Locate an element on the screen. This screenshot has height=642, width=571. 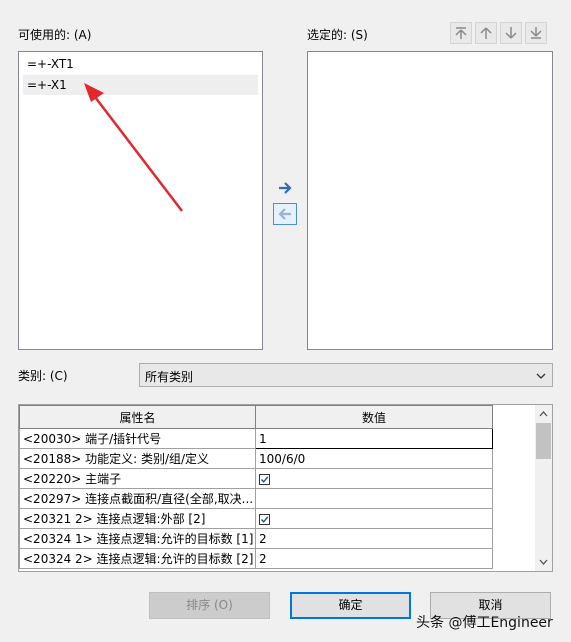
order-toolbar is located at coordinates (498, 33).